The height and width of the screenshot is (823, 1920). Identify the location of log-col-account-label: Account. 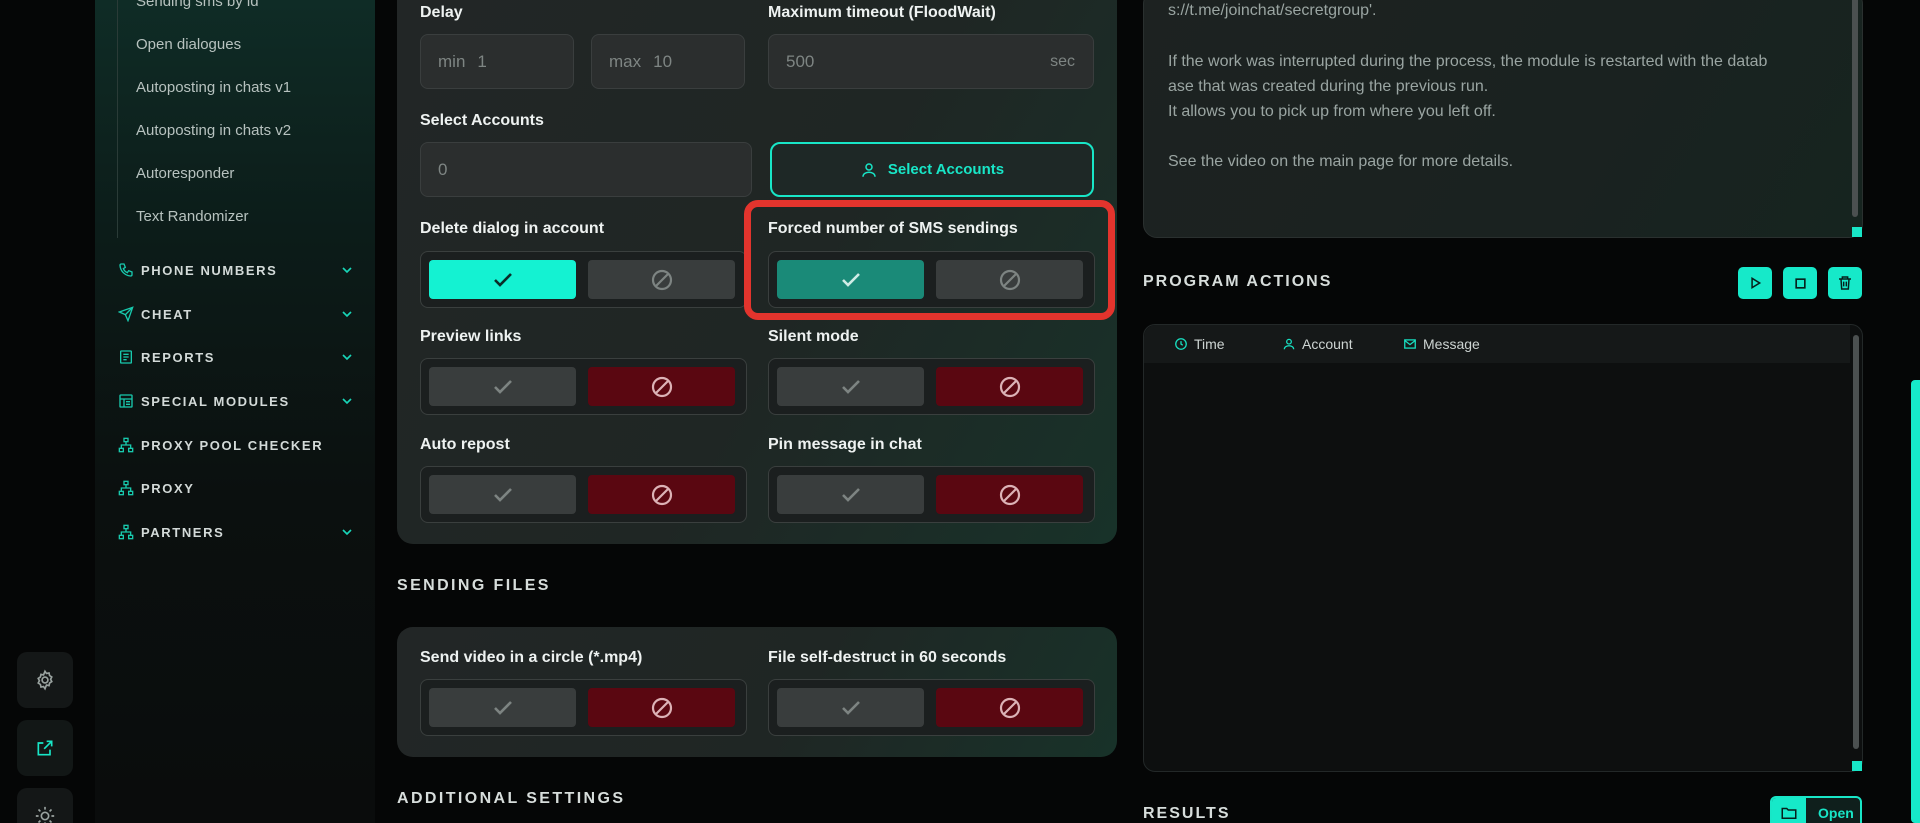
(1327, 344).